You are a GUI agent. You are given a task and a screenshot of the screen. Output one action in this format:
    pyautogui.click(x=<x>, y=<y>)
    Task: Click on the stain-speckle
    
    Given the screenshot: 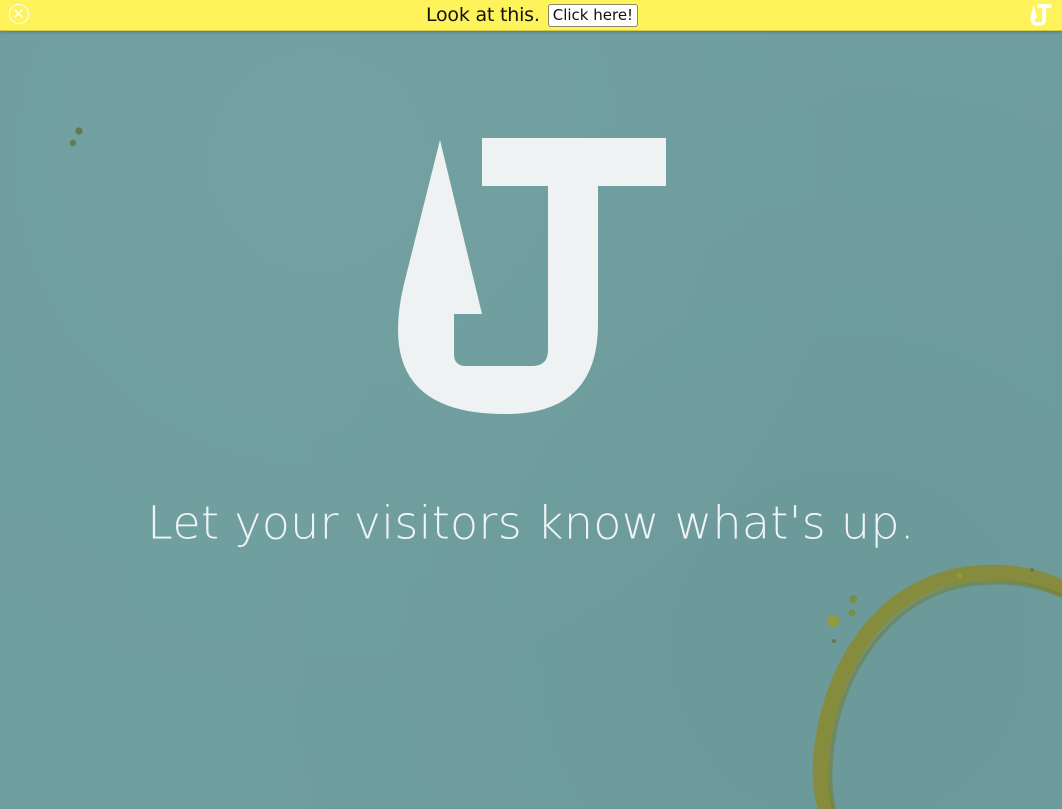 What is the action you would take?
    pyautogui.click(x=76, y=137)
    